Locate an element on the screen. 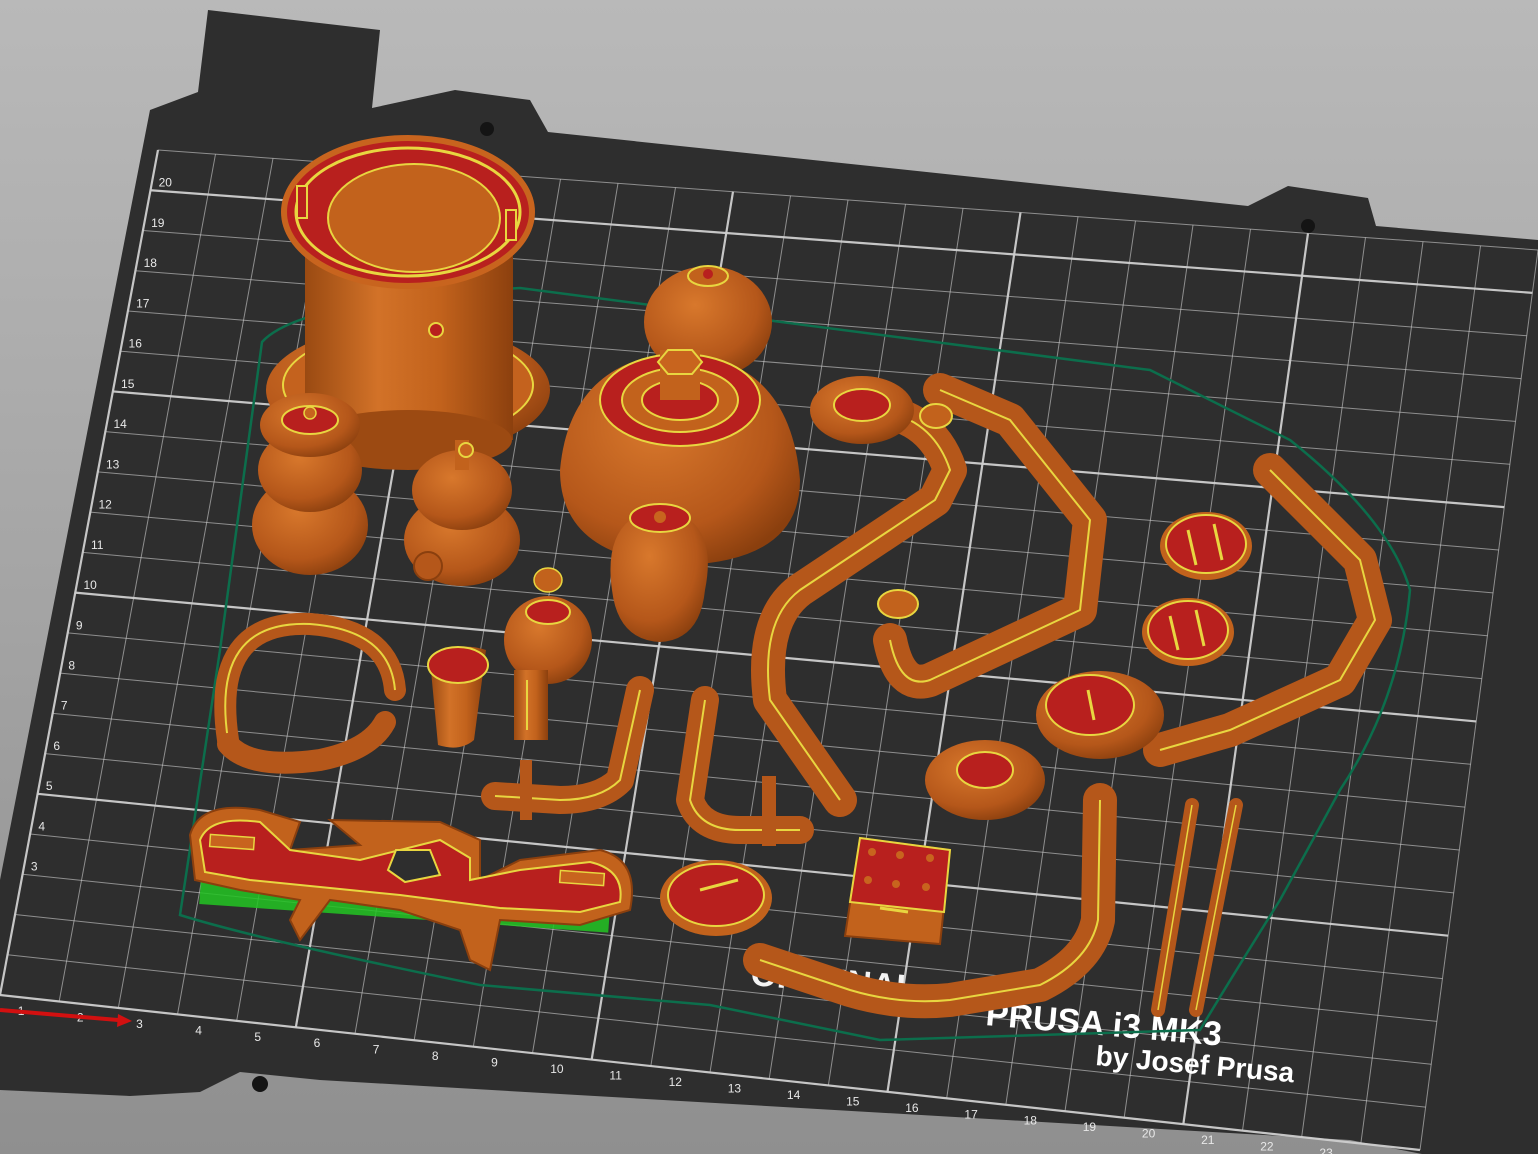 The image size is (1538, 1154). disc-bottom is located at coordinates (1188, 632).